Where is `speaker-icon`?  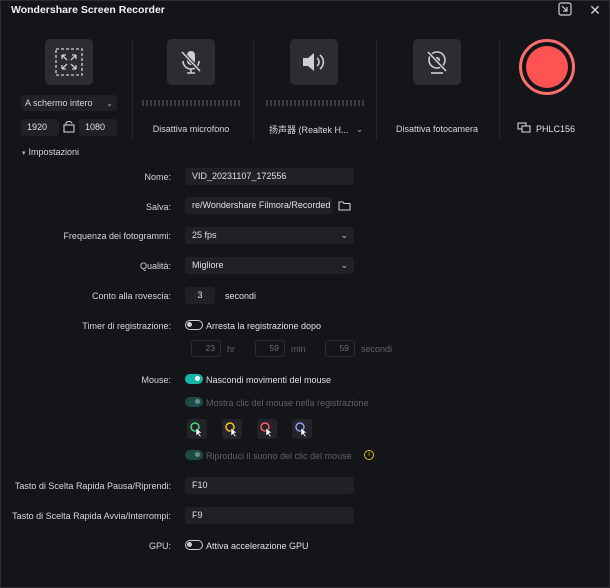 speaker-icon is located at coordinates (314, 62).